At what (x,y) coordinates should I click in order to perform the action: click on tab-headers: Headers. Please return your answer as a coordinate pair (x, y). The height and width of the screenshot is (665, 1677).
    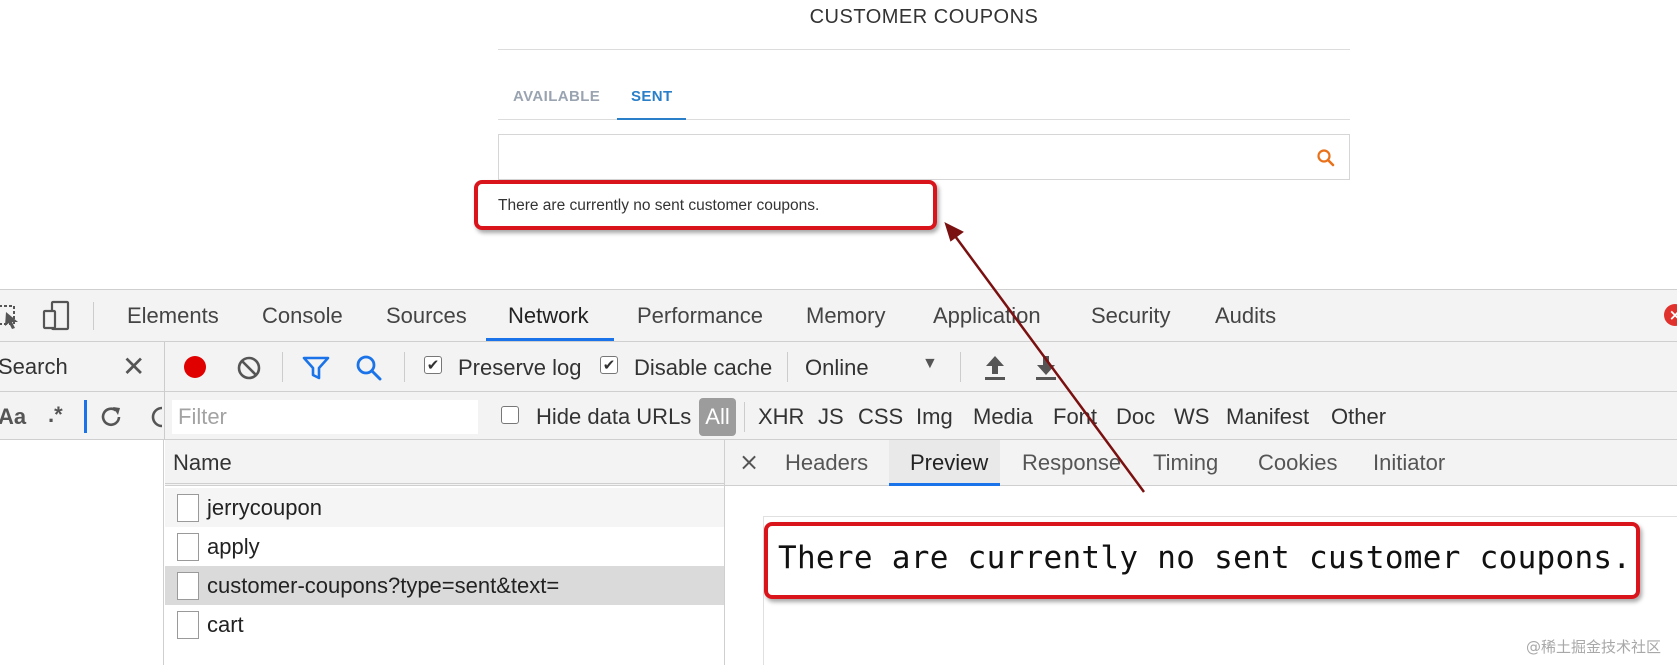
    Looking at the image, I should click on (826, 463).